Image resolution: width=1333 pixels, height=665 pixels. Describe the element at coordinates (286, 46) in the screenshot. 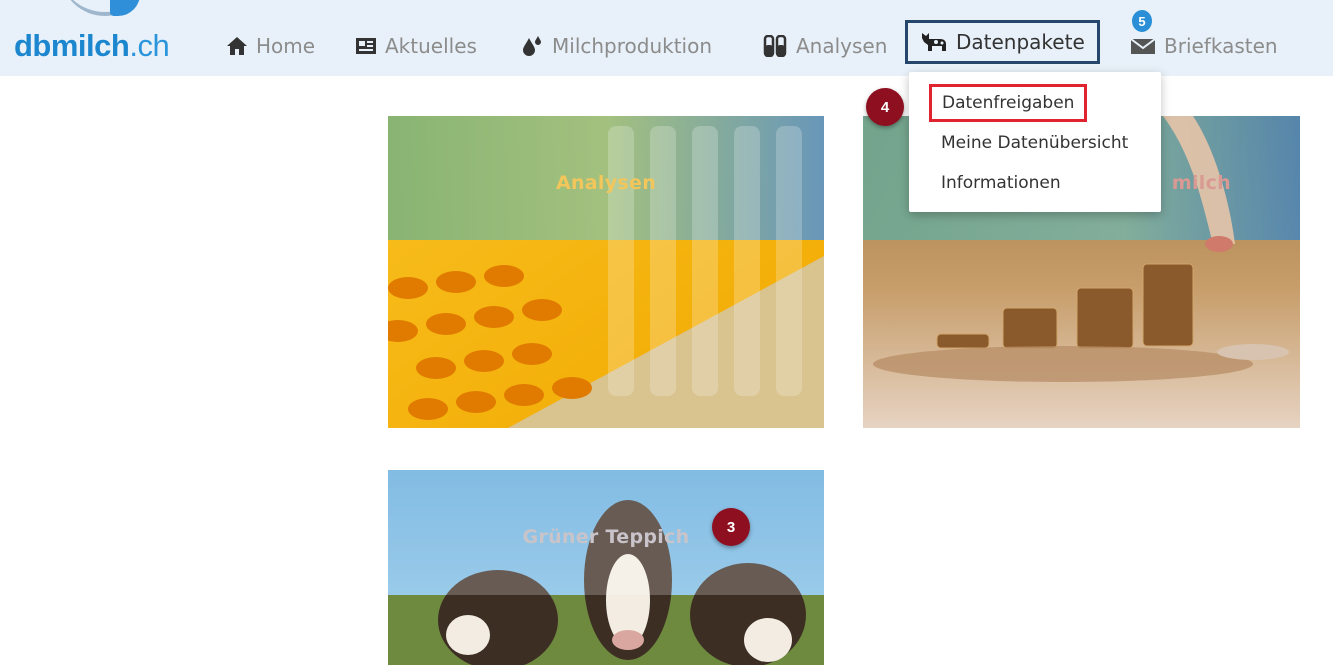

I see `nav-home-label: Home` at that location.